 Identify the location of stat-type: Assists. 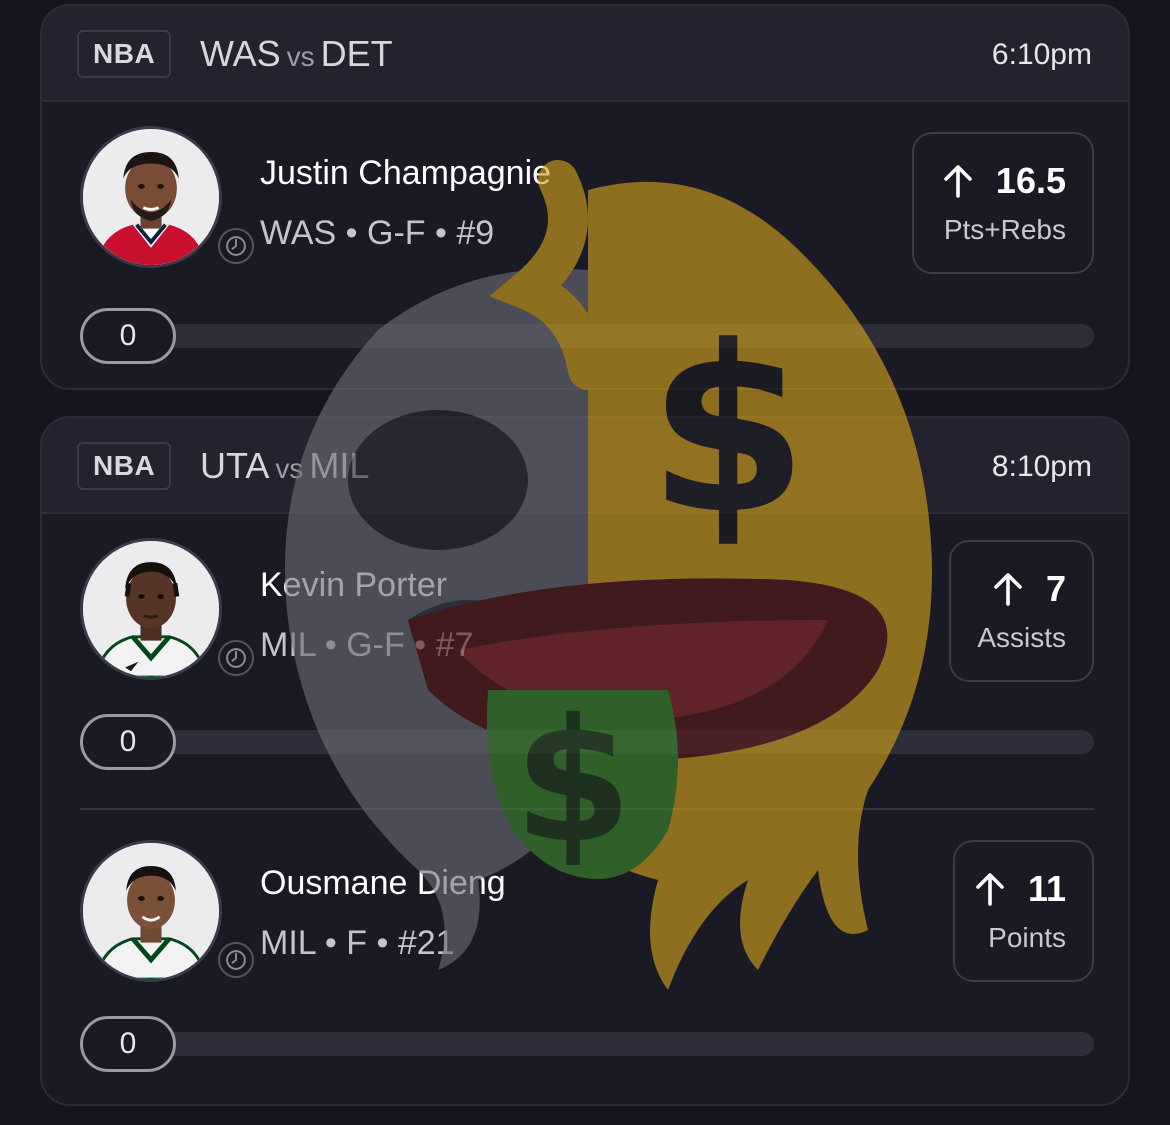
(1021, 637).